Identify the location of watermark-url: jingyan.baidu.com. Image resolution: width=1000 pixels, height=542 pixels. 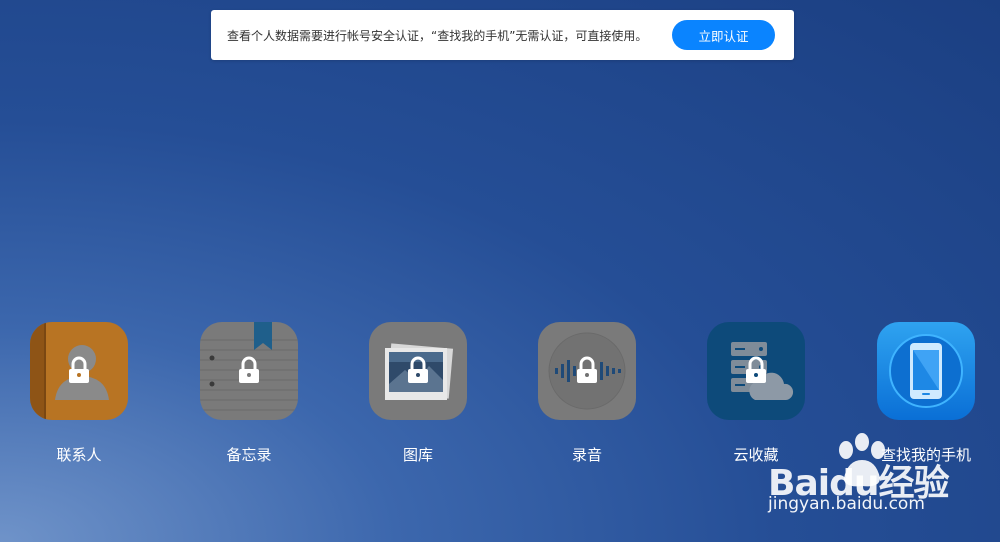
(846, 504).